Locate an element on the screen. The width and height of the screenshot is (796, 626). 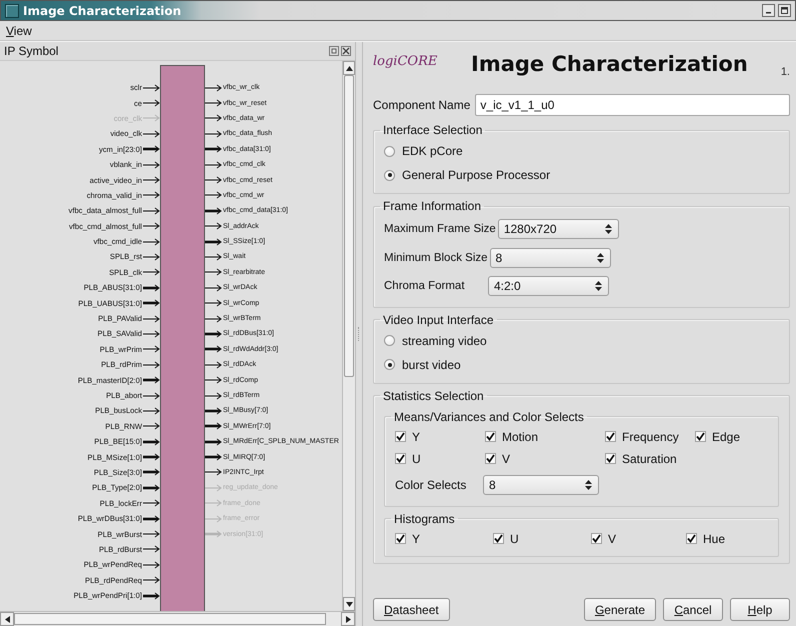
window-title: Image Characterization is located at coordinates (102, 11).